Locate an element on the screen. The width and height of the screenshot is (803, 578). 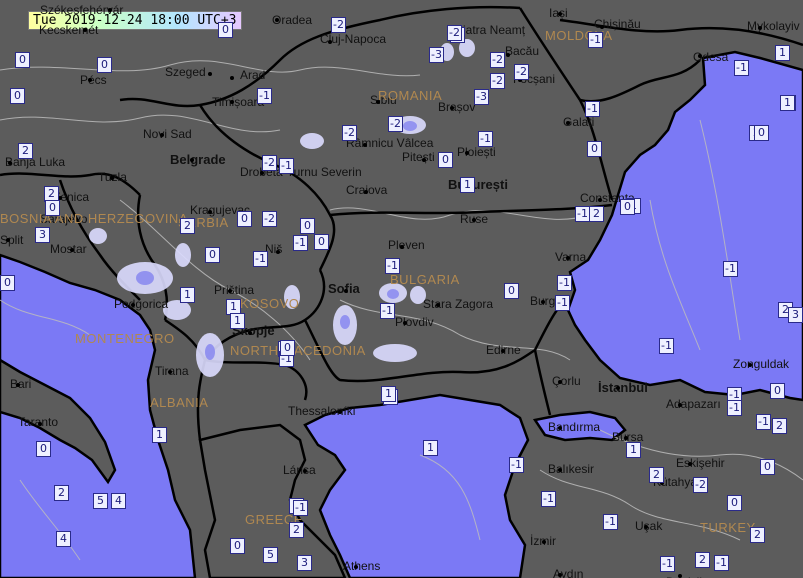
country-label: BOSNIA AND HERZEGOVINA is located at coordinates (94, 218).